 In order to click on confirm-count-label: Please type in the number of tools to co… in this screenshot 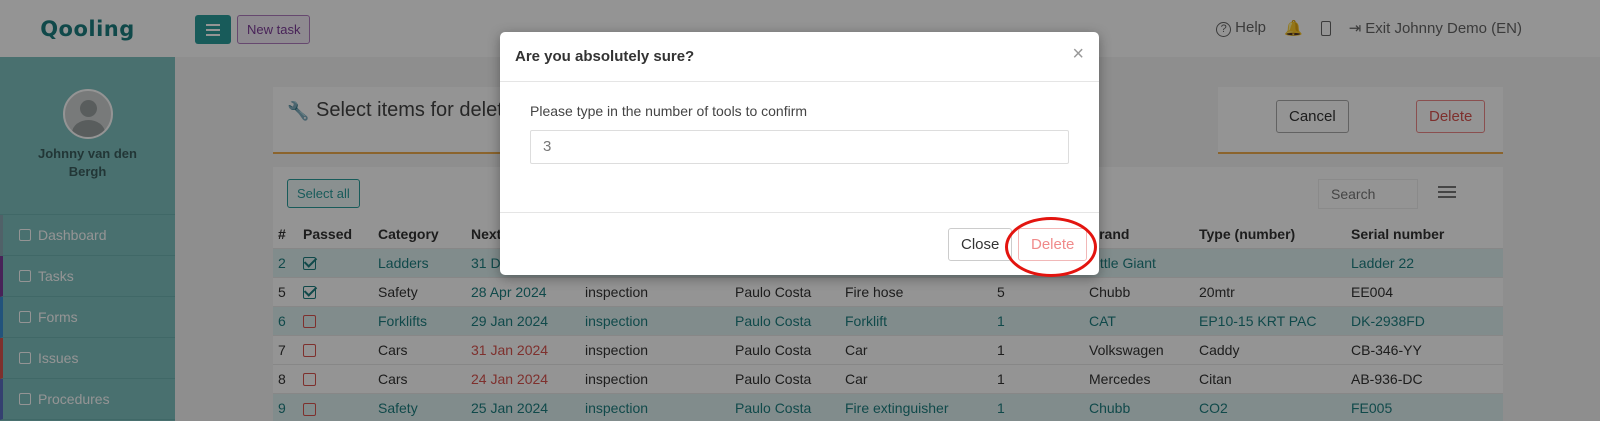, I will do `click(669, 111)`.